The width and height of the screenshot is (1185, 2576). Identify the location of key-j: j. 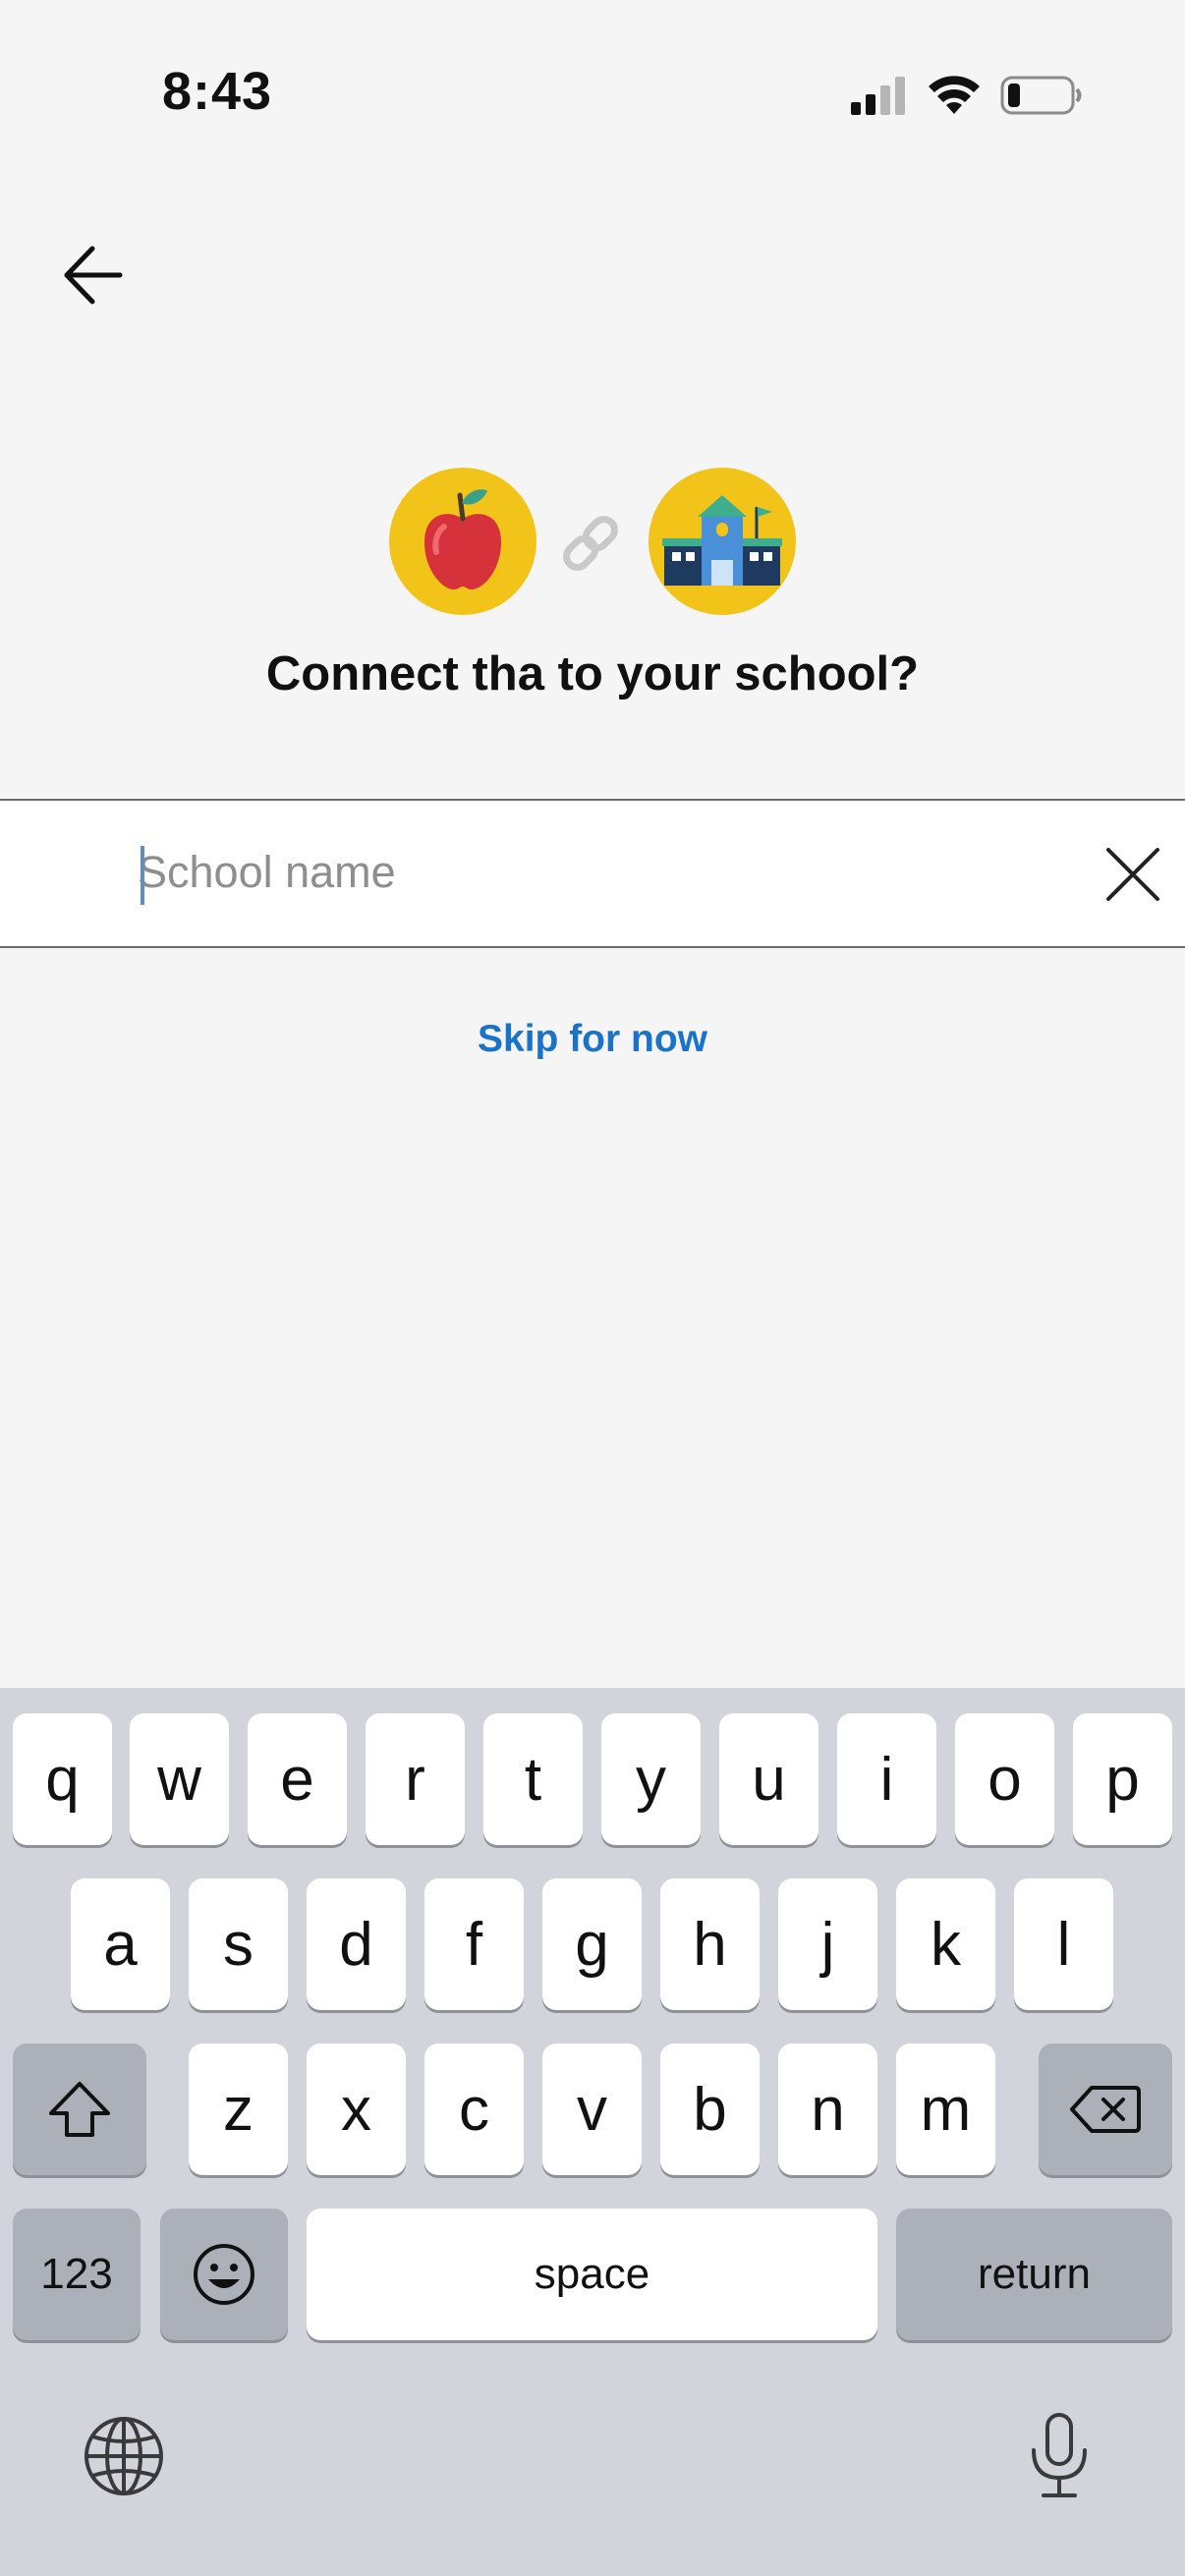
(828, 1944).